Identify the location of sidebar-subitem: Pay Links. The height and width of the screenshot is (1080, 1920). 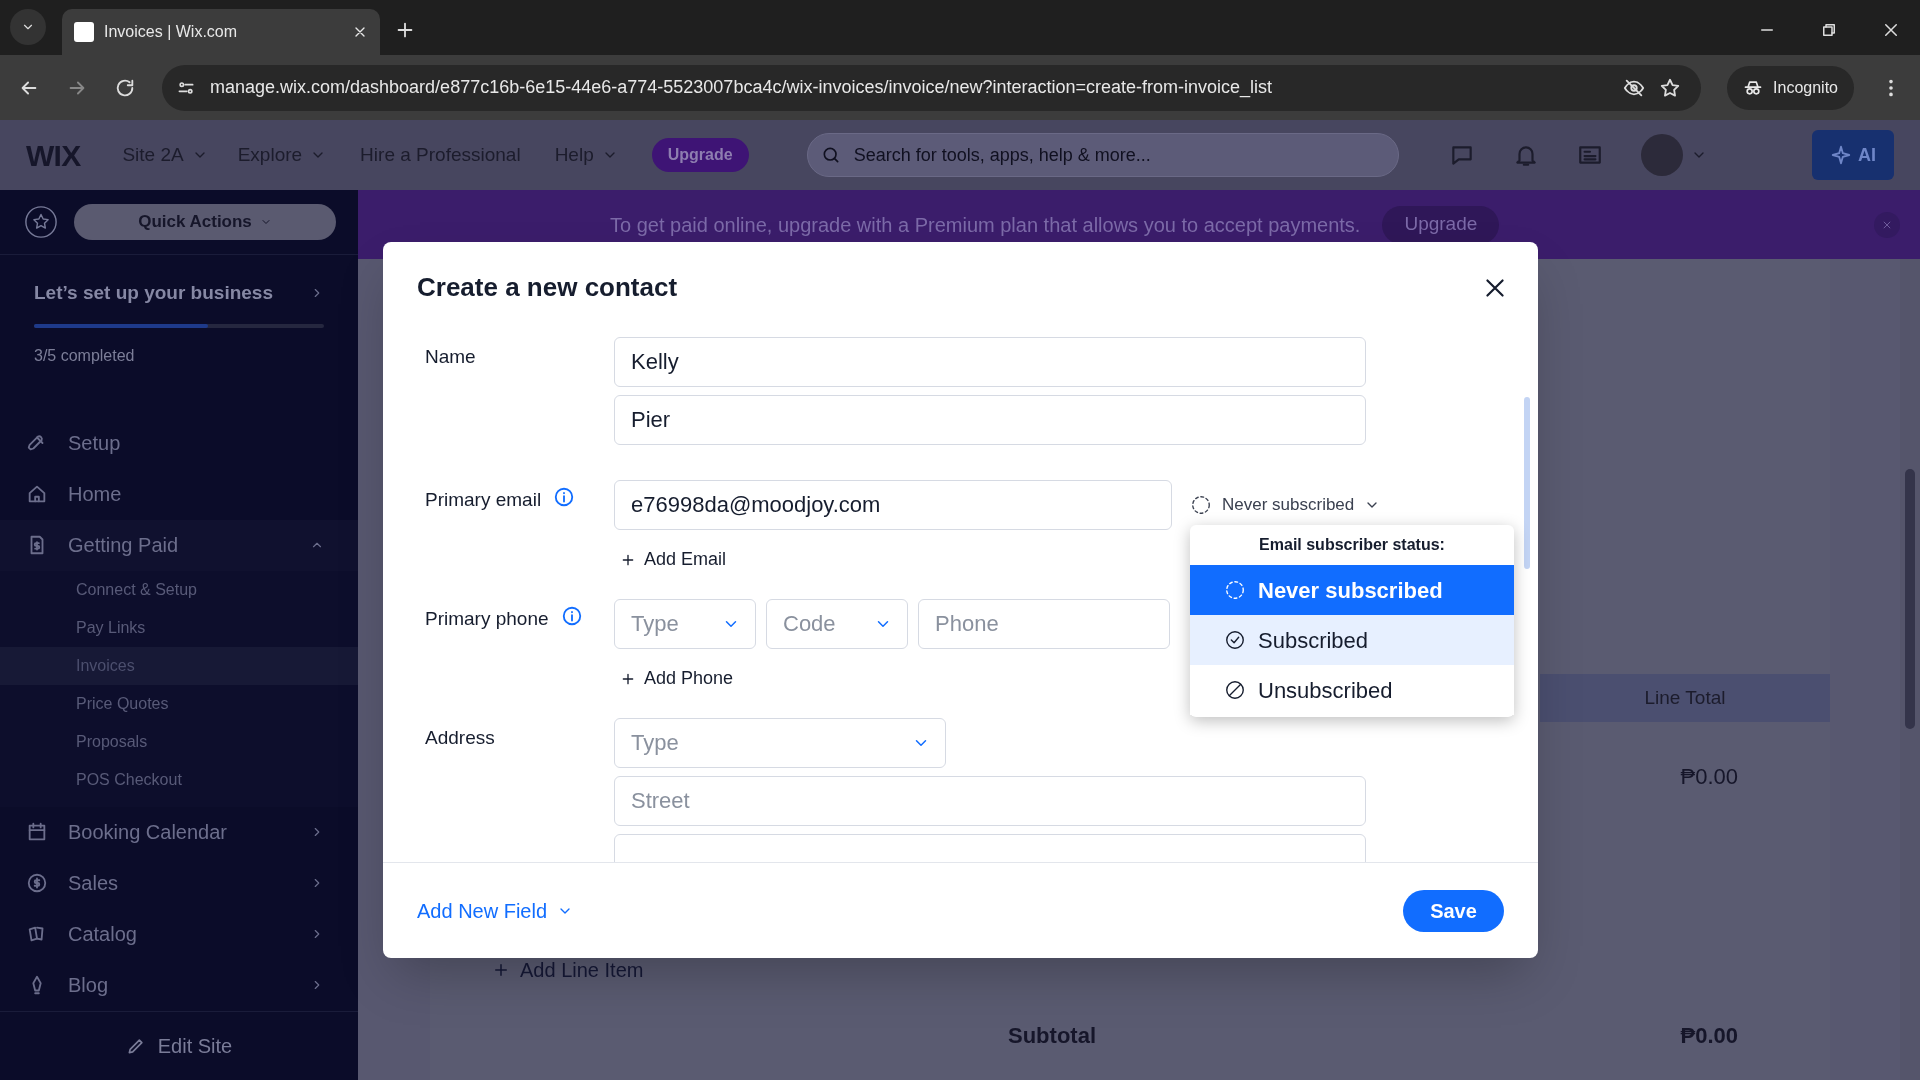
(179, 627).